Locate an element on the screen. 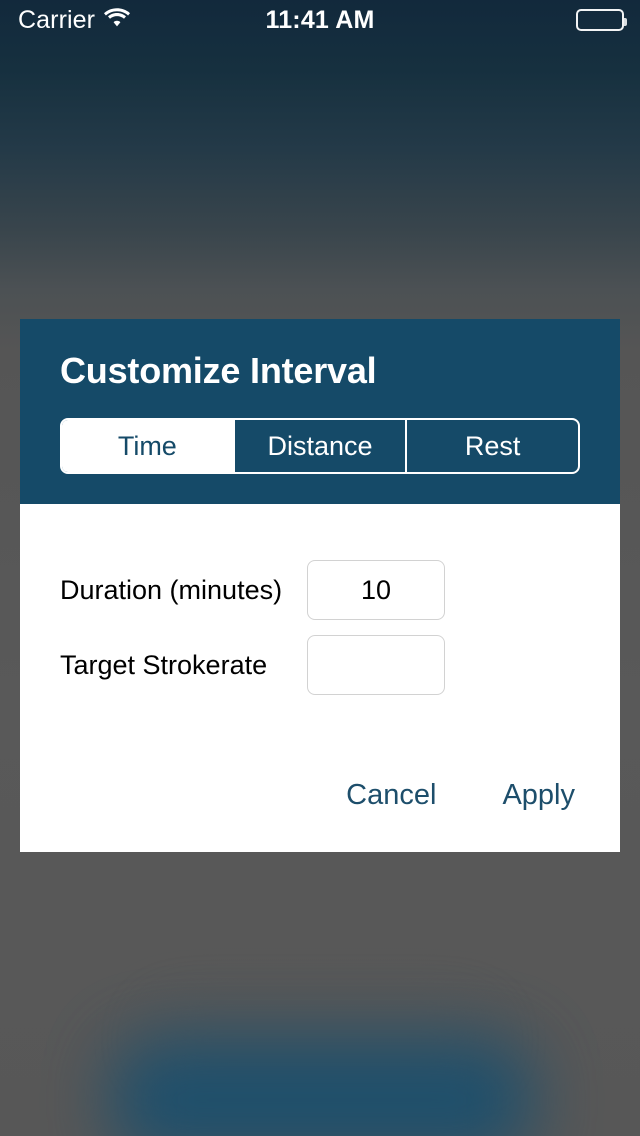 This screenshot has width=640, height=1136. target-strokerate-input is located at coordinates (376, 665).